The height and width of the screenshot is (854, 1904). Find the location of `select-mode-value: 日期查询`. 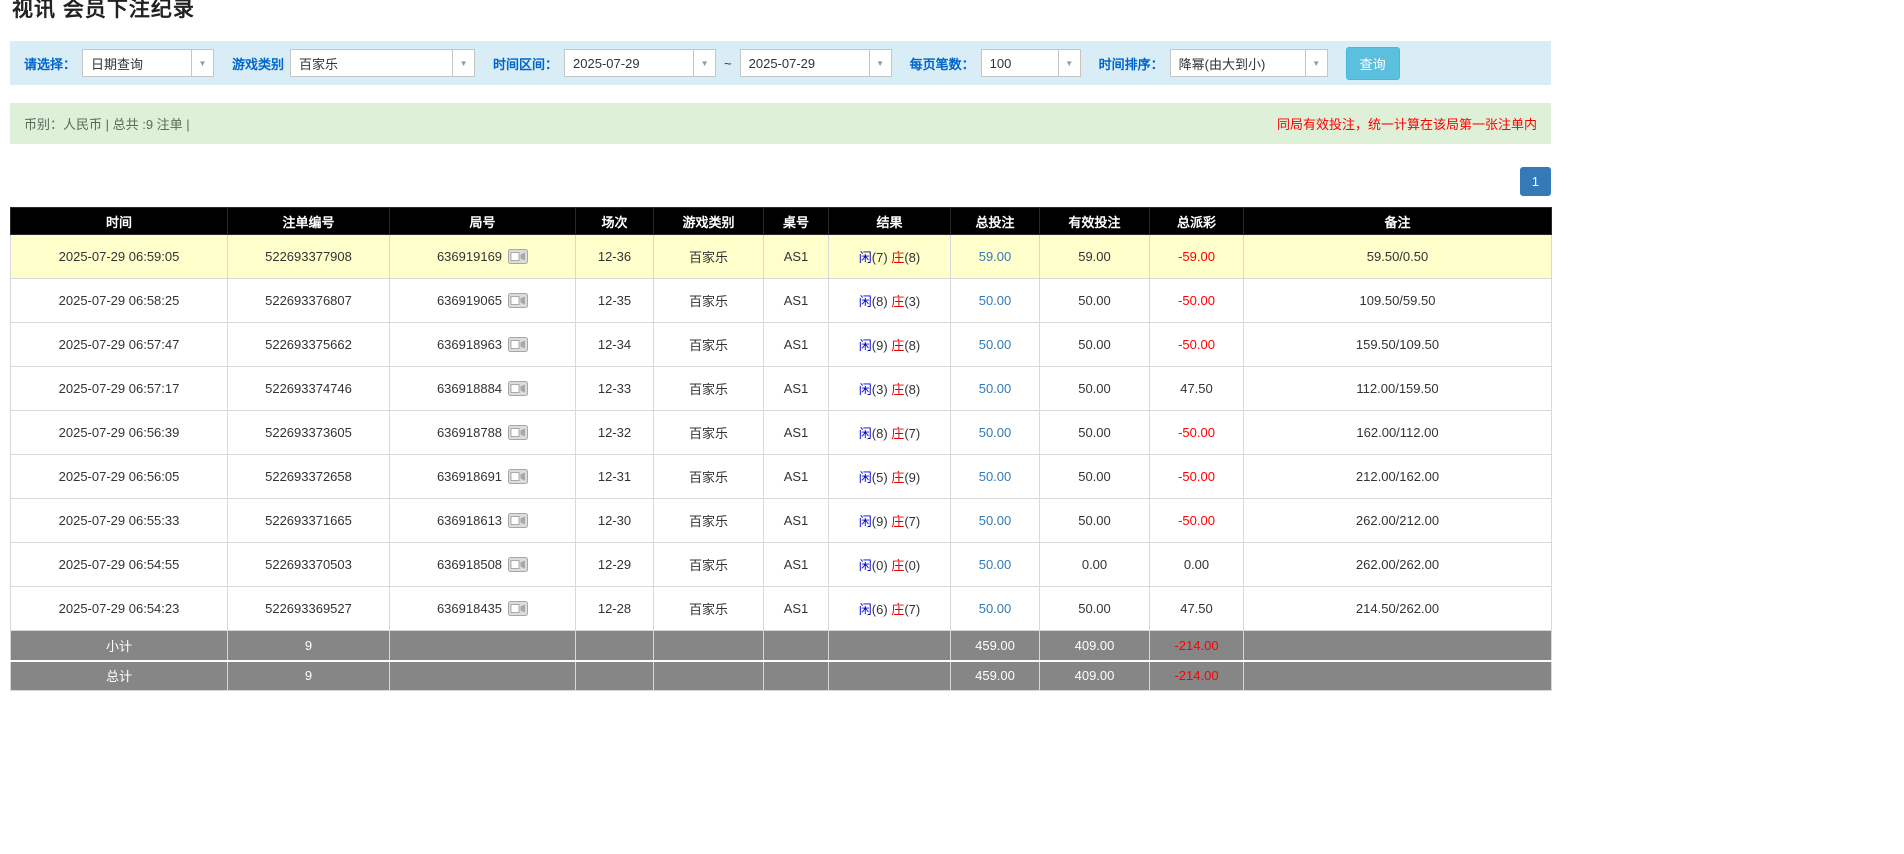

select-mode-value: 日期查询 is located at coordinates (137, 63).